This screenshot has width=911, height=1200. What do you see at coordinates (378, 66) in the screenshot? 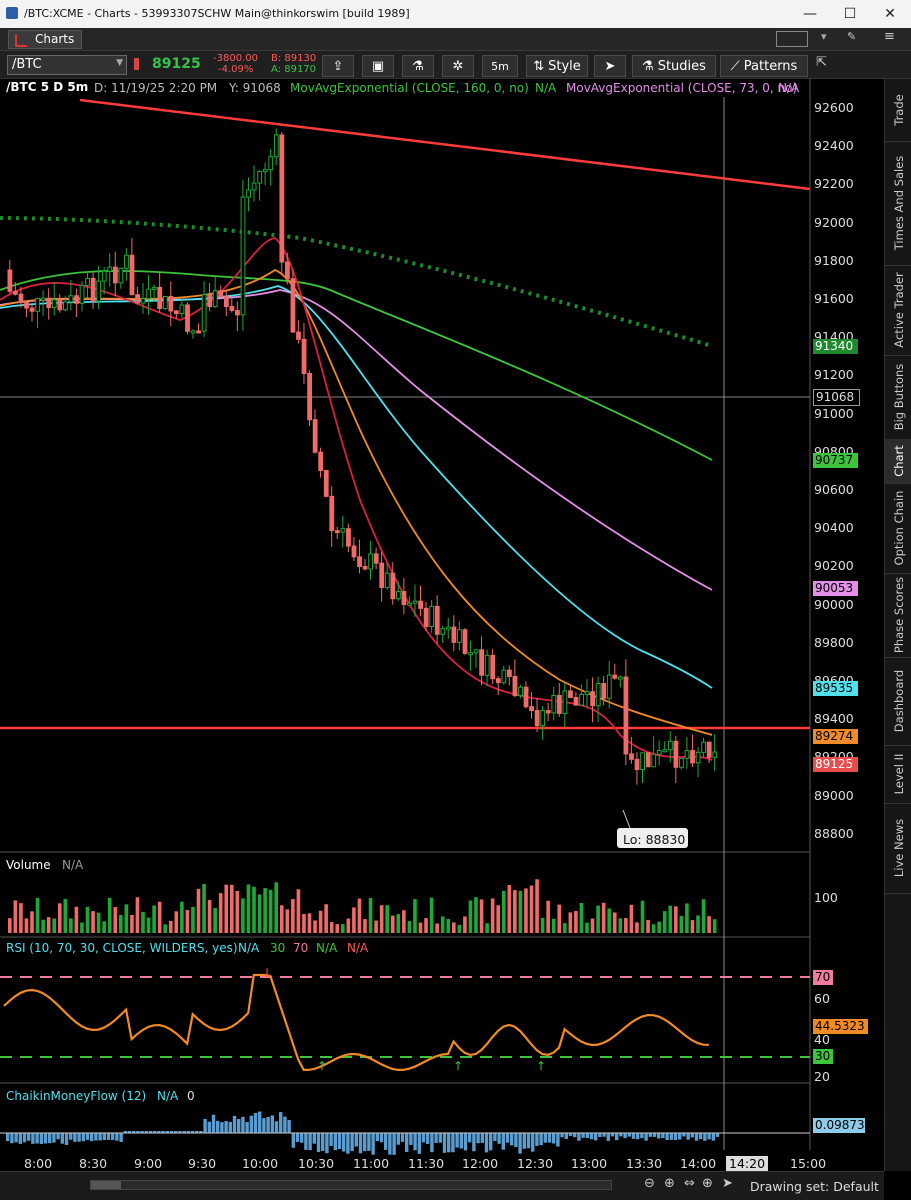
I see `snapshot-button: ▣` at bounding box center [378, 66].